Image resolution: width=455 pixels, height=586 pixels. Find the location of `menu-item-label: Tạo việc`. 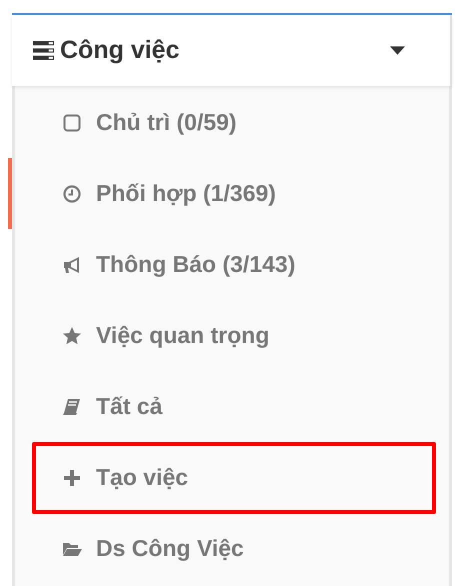

menu-item-label: Tạo việc is located at coordinates (142, 477).